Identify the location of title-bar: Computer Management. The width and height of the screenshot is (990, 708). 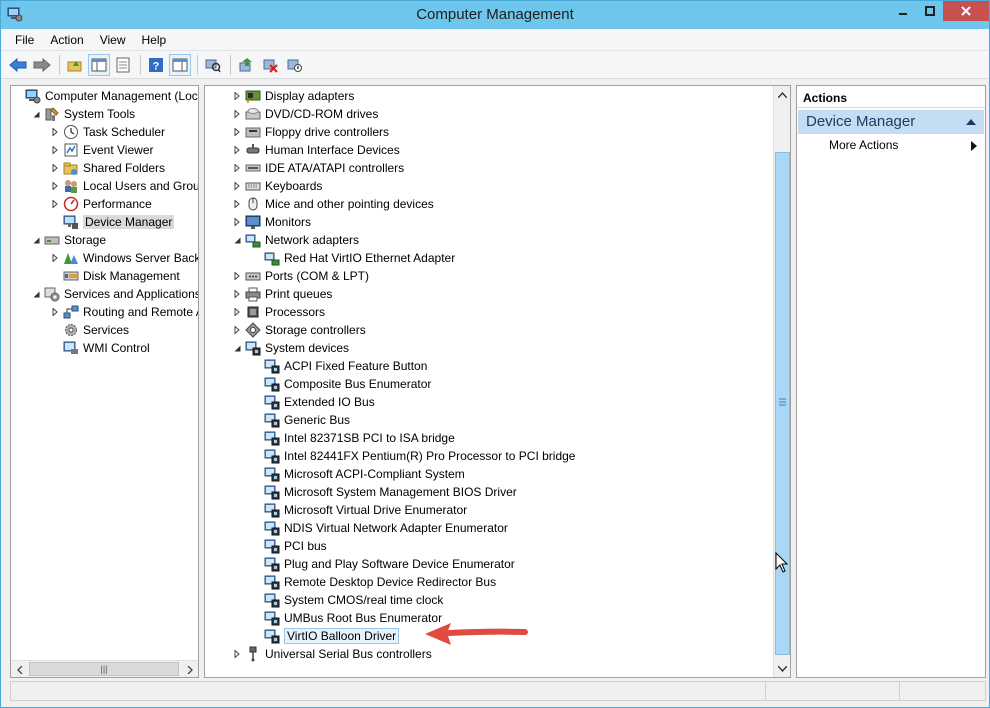
(495, 15).